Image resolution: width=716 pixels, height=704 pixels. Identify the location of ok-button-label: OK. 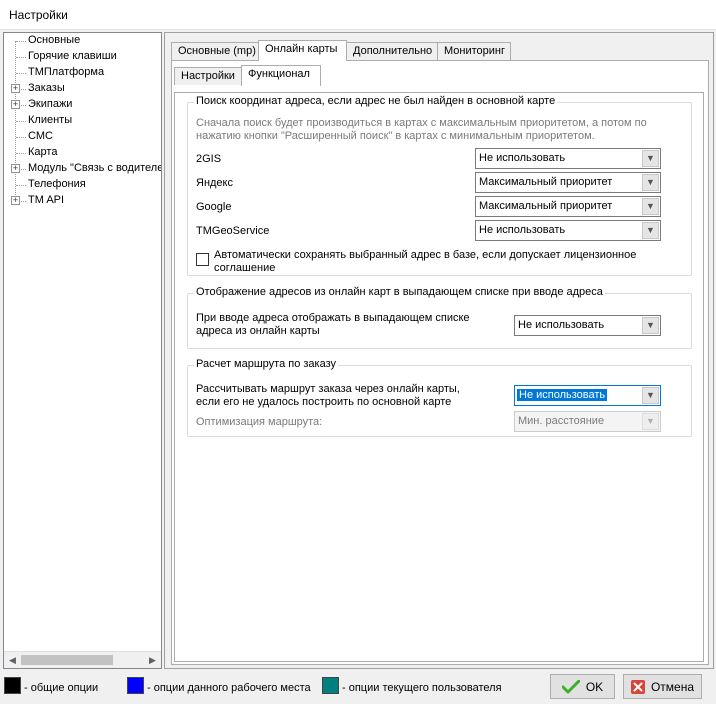
(594, 686).